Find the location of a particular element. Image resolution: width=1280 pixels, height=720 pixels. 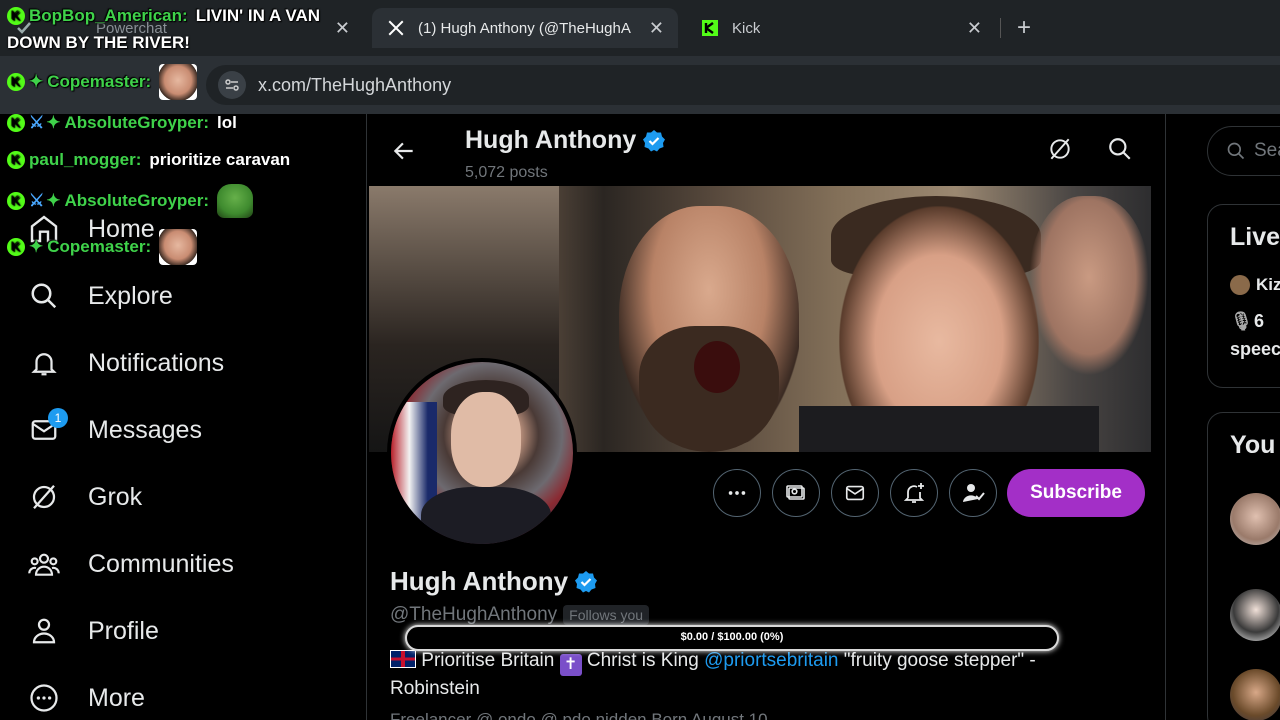

bio-text-2: Christ is King is located at coordinates (642, 660).